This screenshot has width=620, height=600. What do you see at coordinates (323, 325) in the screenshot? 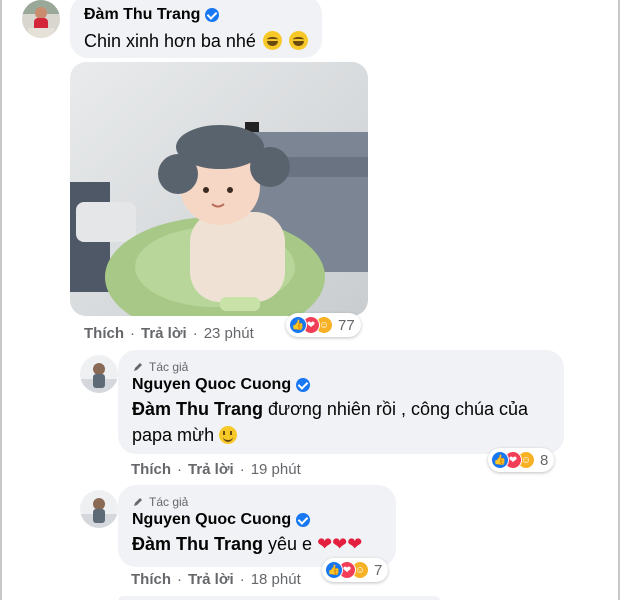
I see `reaction-summary: 👍 ❤ ☺ 77` at bounding box center [323, 325].